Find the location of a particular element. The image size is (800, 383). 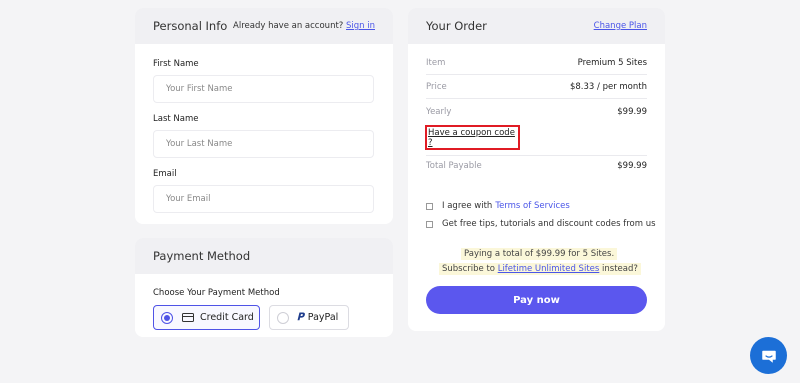

chat-bubble-icon is located at coordinates (768, 356).